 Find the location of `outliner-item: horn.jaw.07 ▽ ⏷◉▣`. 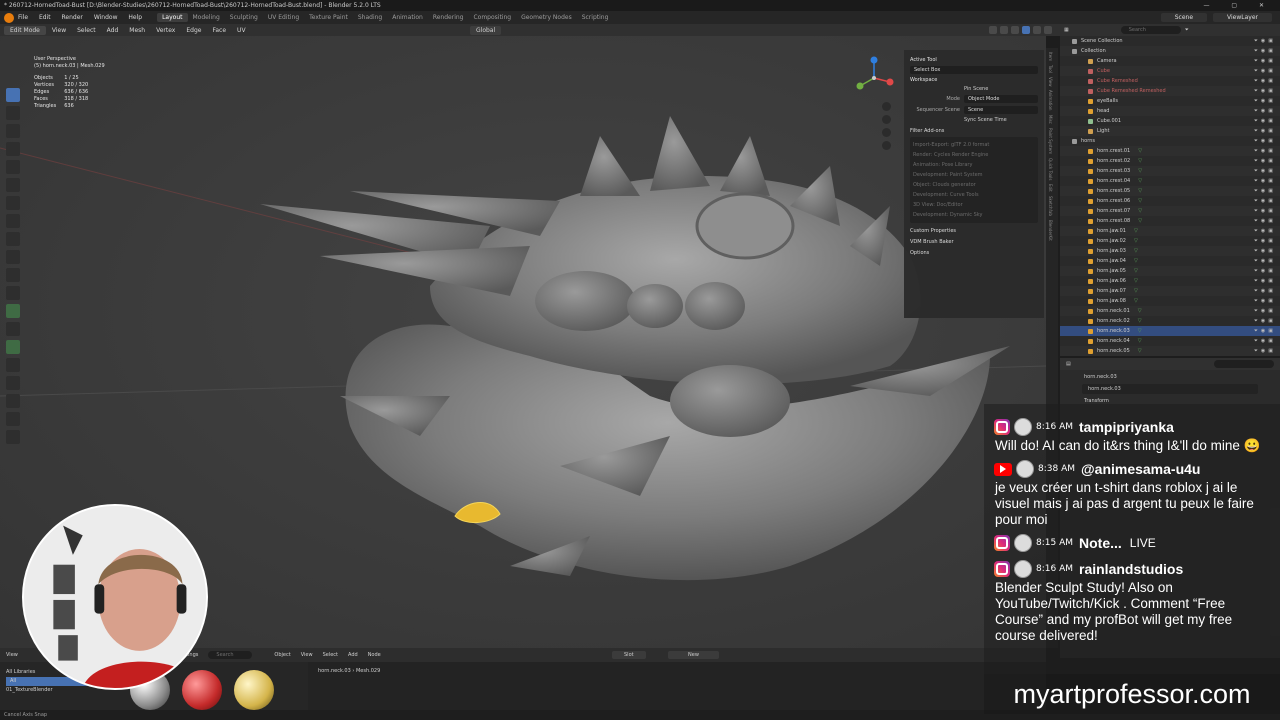

outliner-item: horn.jaw.07 ▽ ⏷◉▣ is located at coordinates (1170, 291).